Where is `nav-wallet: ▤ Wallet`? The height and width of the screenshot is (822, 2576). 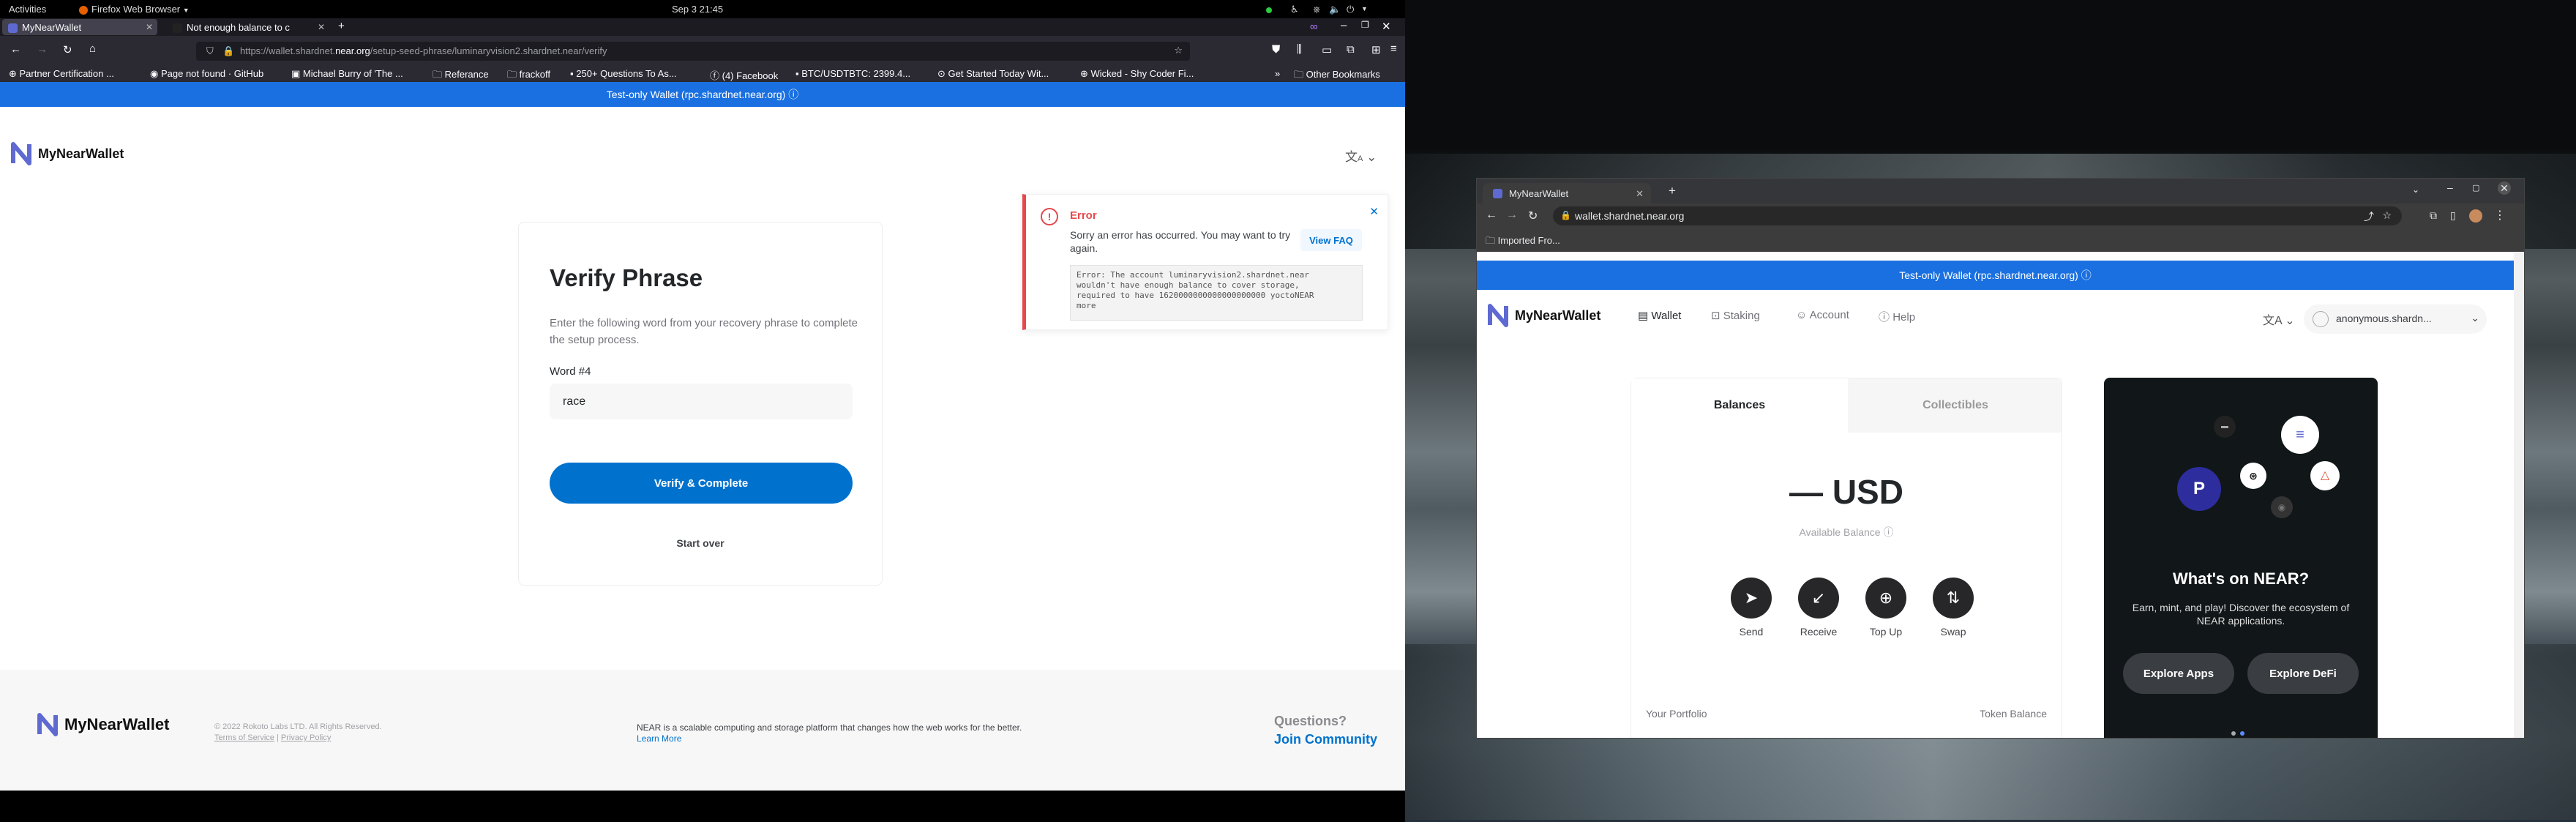 nav-wallet: ▤ Wallet is located at coordinates (1659, 315).